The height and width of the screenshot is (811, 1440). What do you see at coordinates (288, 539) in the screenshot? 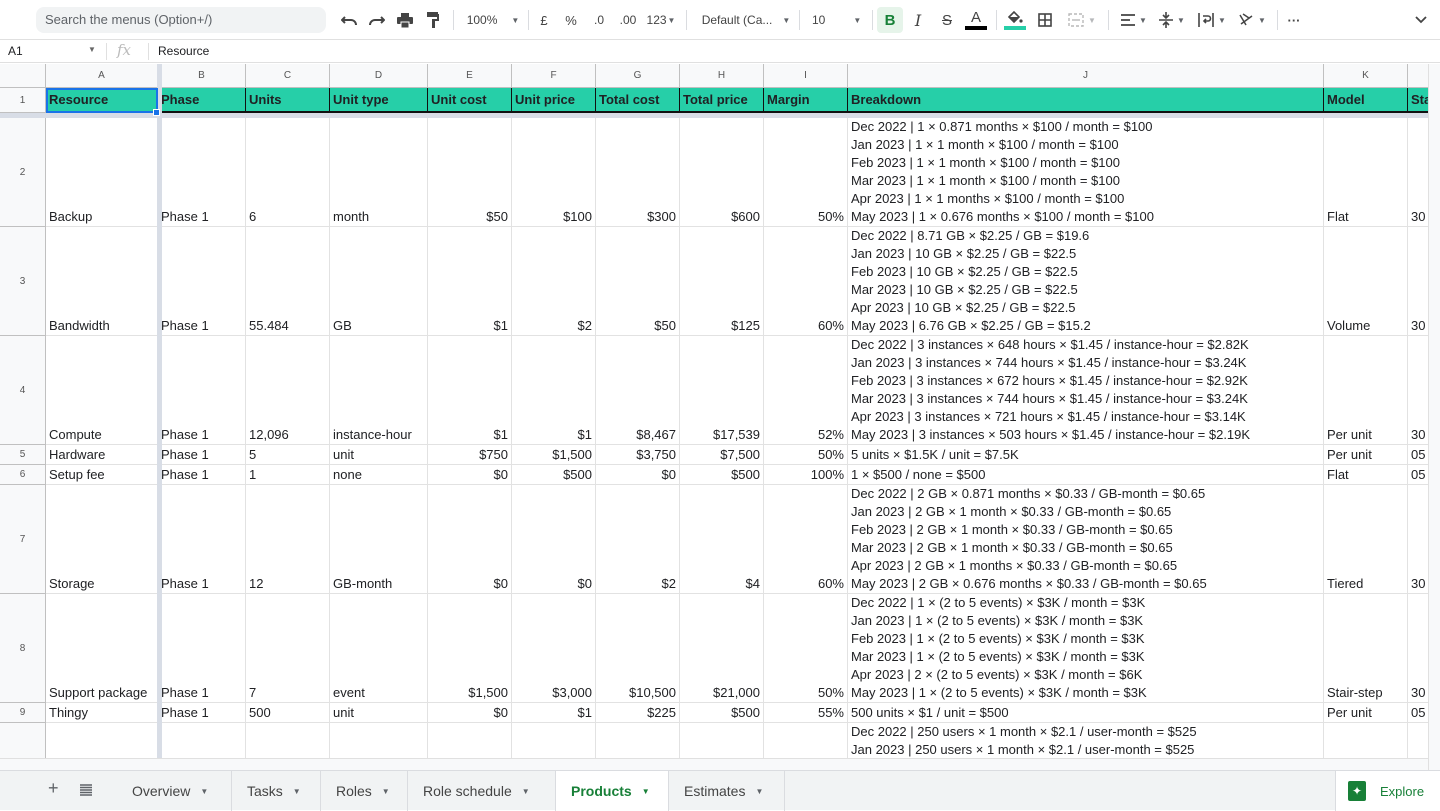
I see `units-cell: 12` at bounding box center [288, 539].